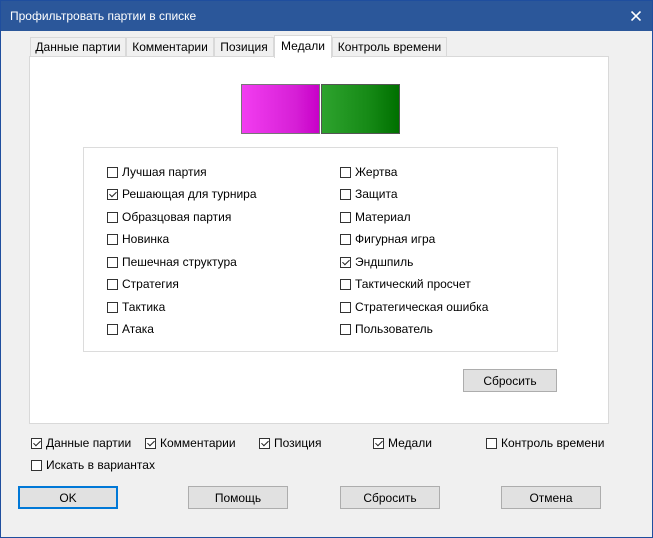 This screenshot has width=653, height=538. I want to click on medal-label: Пешечная структура, so click(179, 262).